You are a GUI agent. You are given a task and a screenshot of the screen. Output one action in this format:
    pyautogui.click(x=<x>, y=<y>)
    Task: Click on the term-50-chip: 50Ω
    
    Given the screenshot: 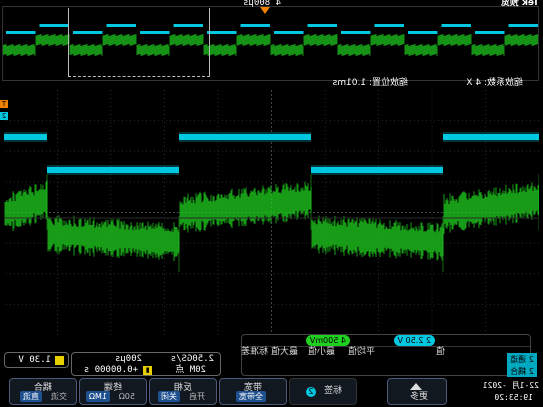 What is the action you would take?
    pyautogui.click(x=127, y=396)
    